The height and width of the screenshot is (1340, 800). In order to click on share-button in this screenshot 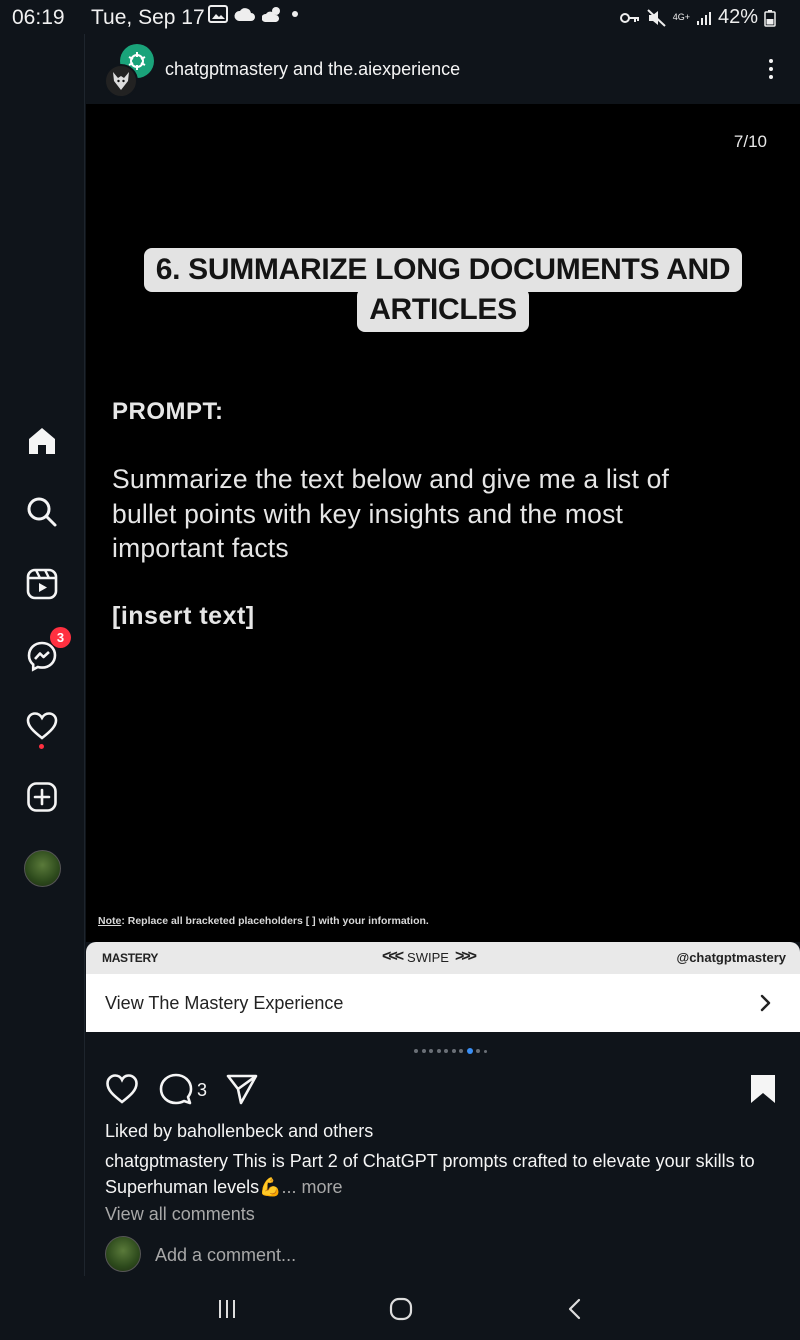, I will do `click(242, 1089)`.